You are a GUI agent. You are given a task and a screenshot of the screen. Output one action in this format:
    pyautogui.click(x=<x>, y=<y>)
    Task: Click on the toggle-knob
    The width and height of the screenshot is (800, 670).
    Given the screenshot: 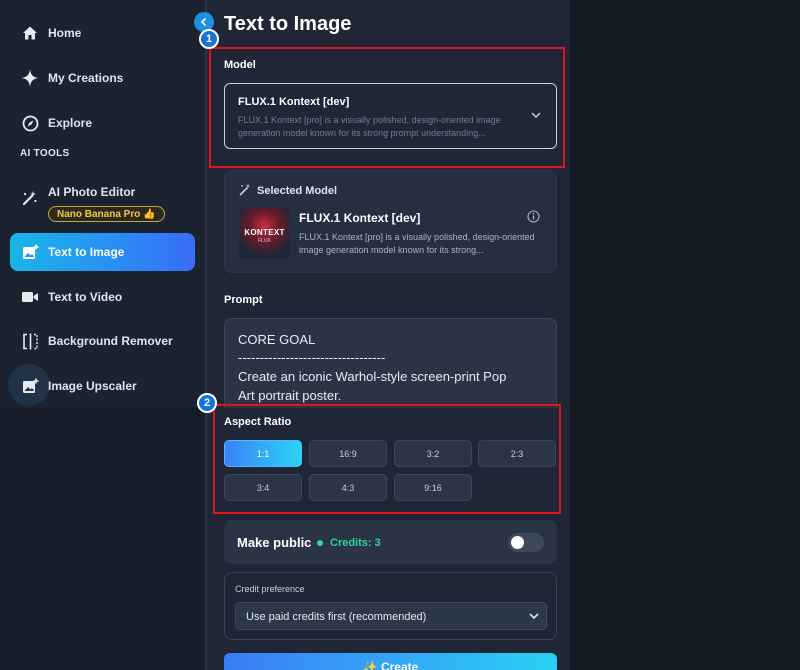 What is the action you would take?
    pyautogui.click(x=517, y=542)
    